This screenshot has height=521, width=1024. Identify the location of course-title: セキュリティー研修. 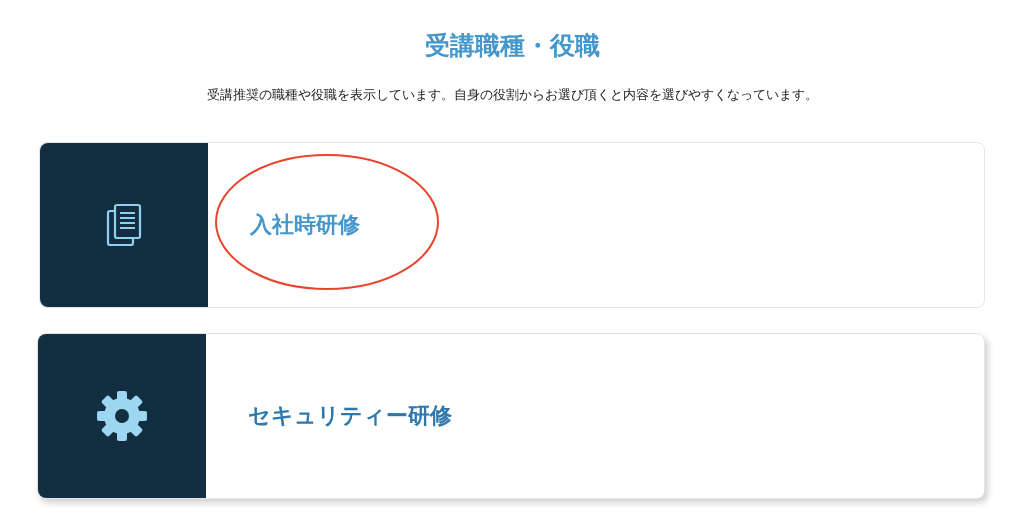
(350, 416).